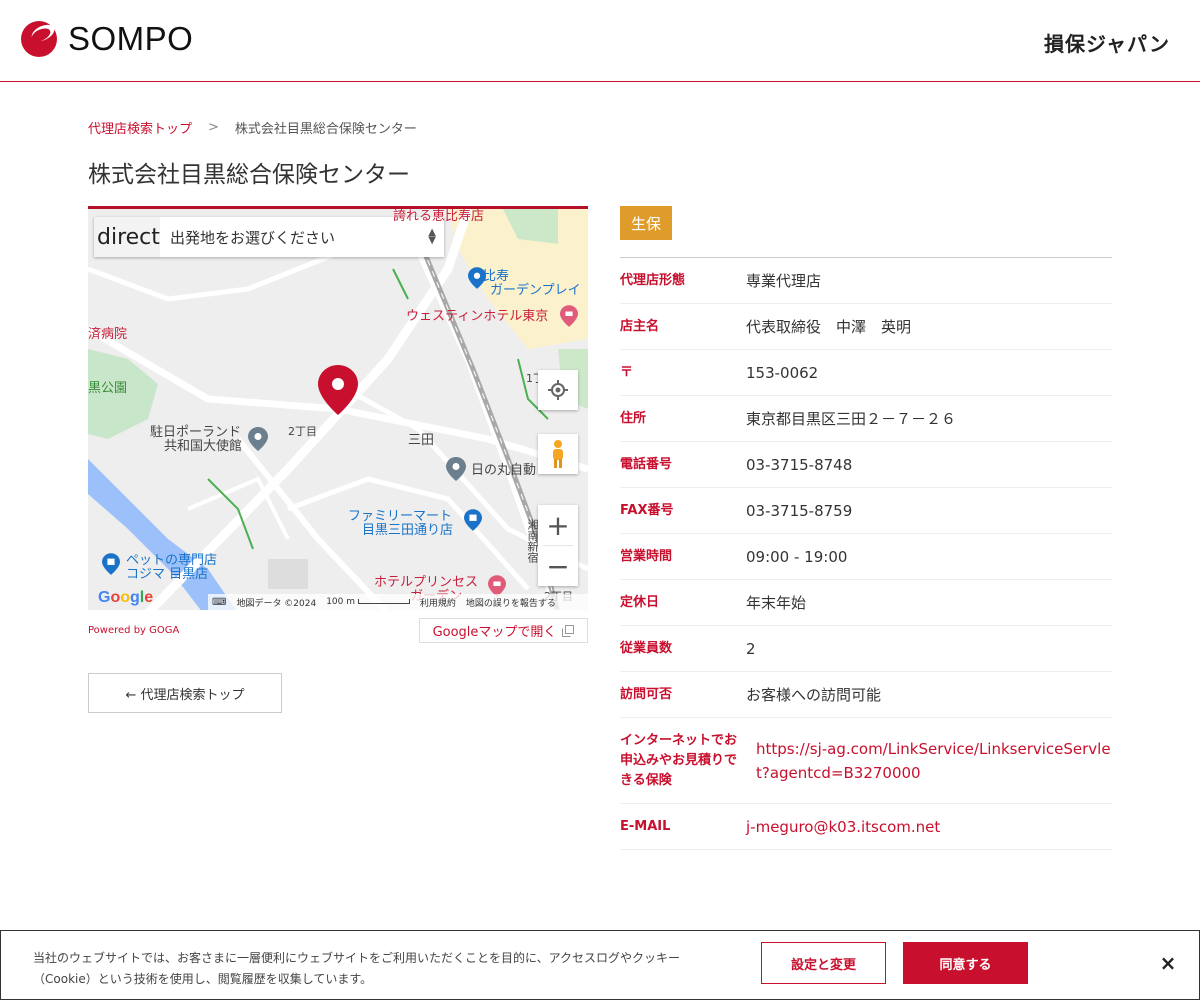 The height and width of the screenshot is (1000, 1200). What do you see at coordinates (646, 556) in the screenshot?
I see `info-label: 営業時間` at bounding box center [646, 556].